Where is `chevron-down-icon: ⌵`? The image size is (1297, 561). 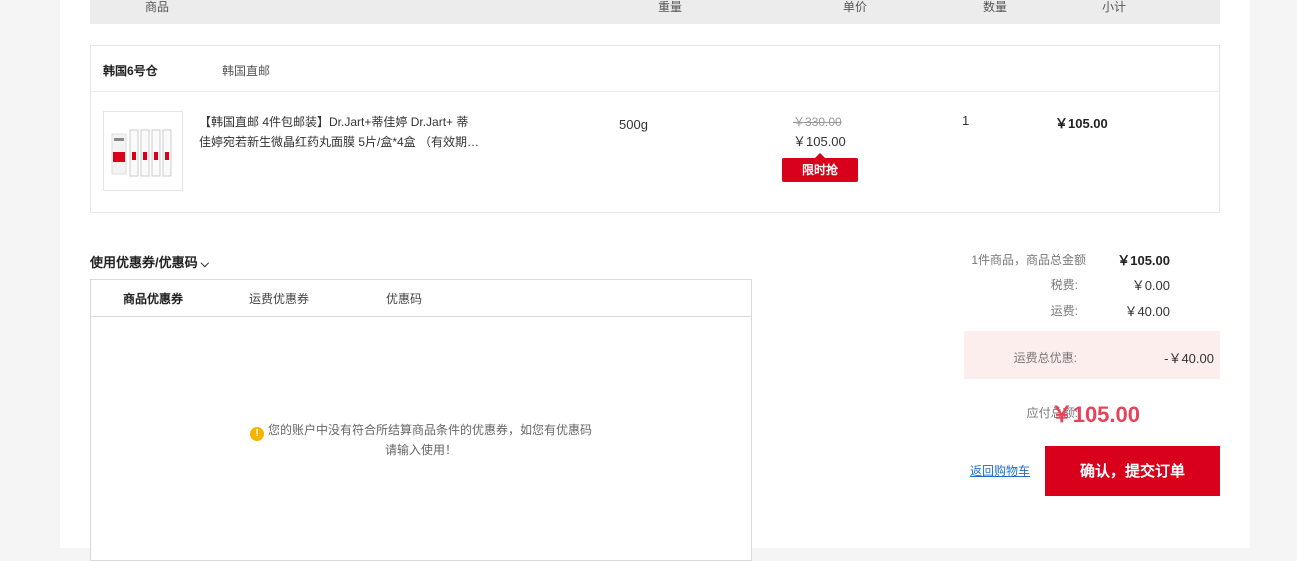 chevron-down-icon: ⌵ is located at coordinates (204, 264).